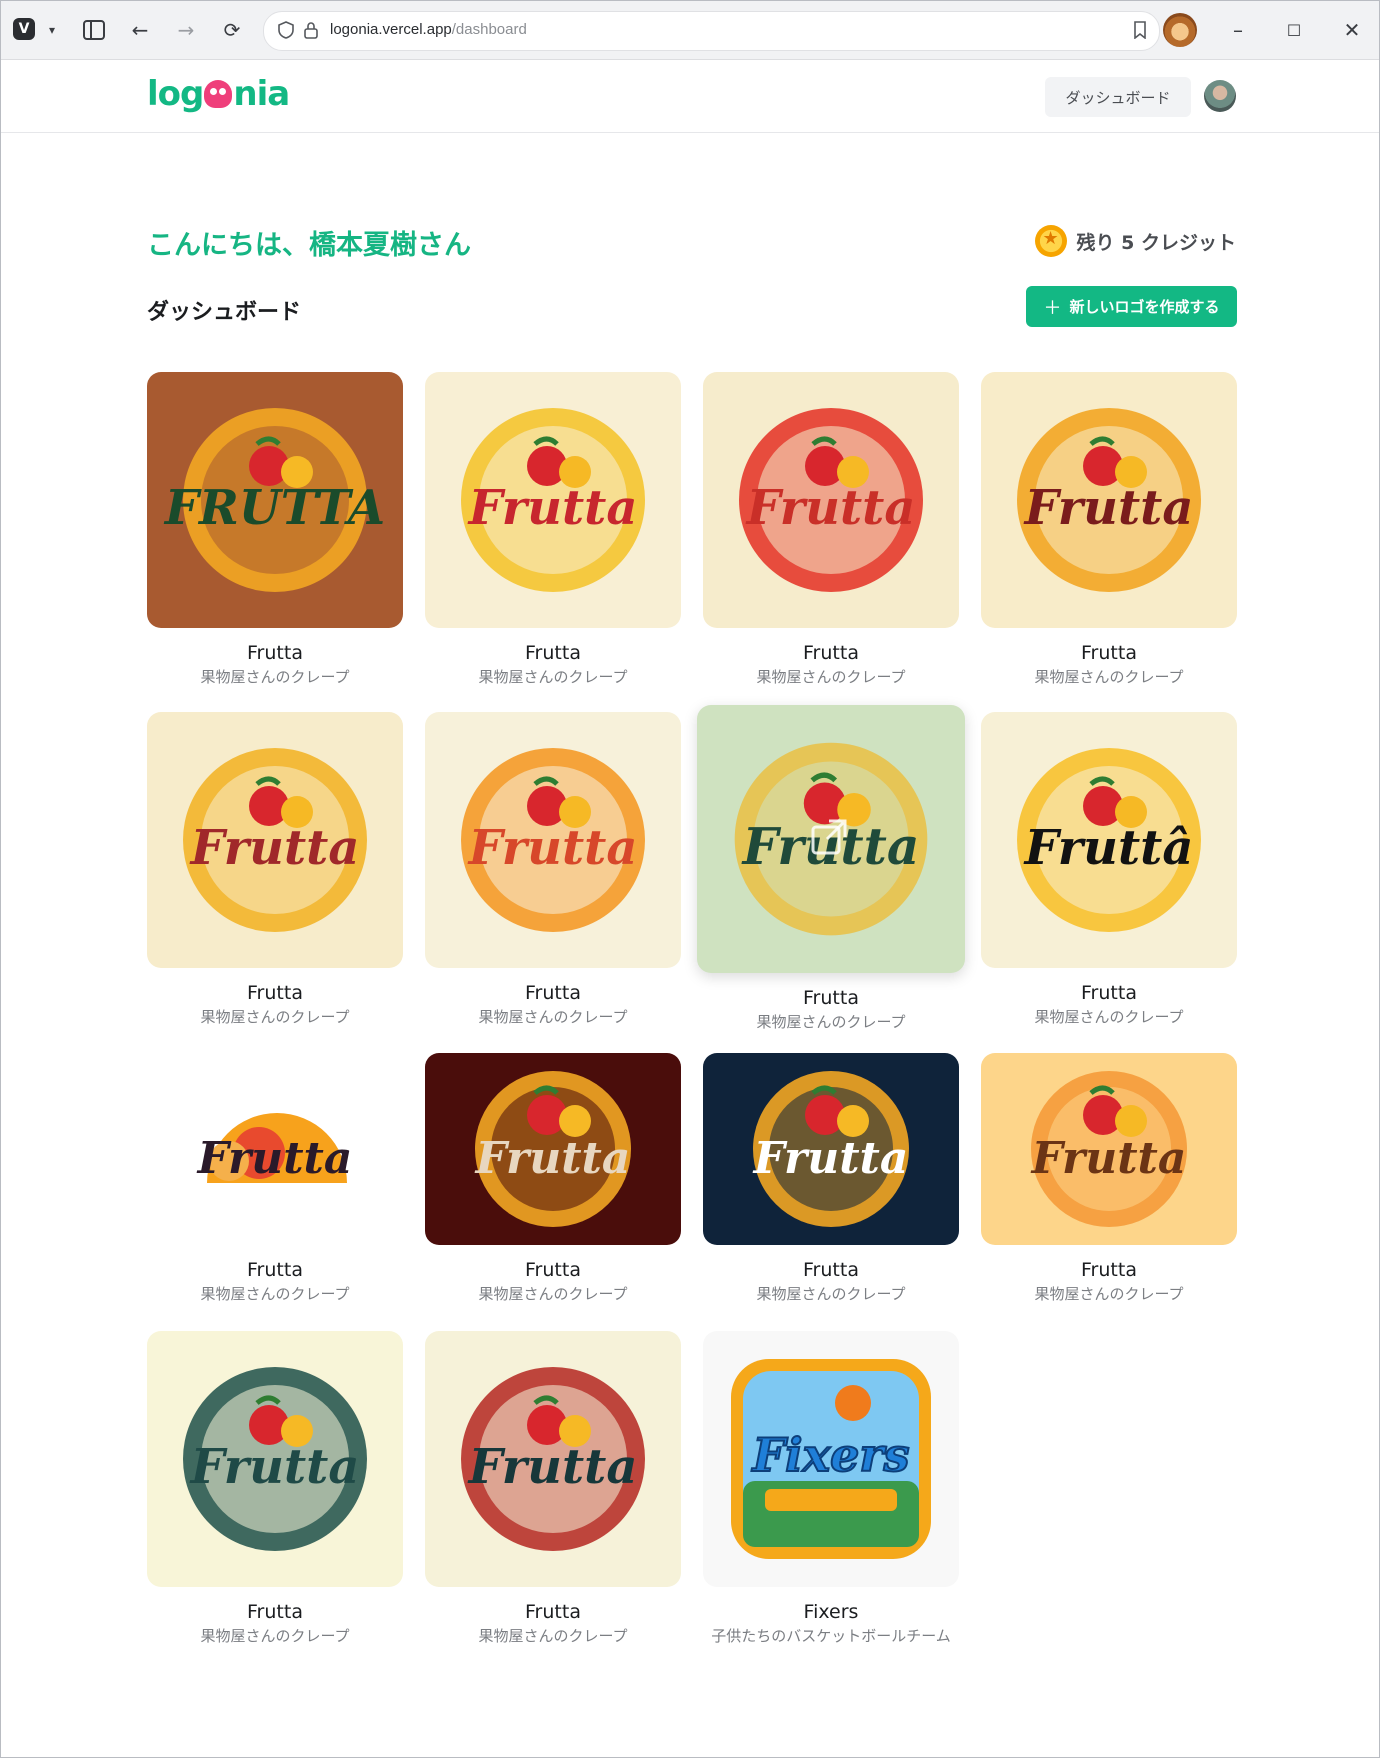  I want to click on new-logo-label: 新しいロゴを作成する, so click(1144, 307).